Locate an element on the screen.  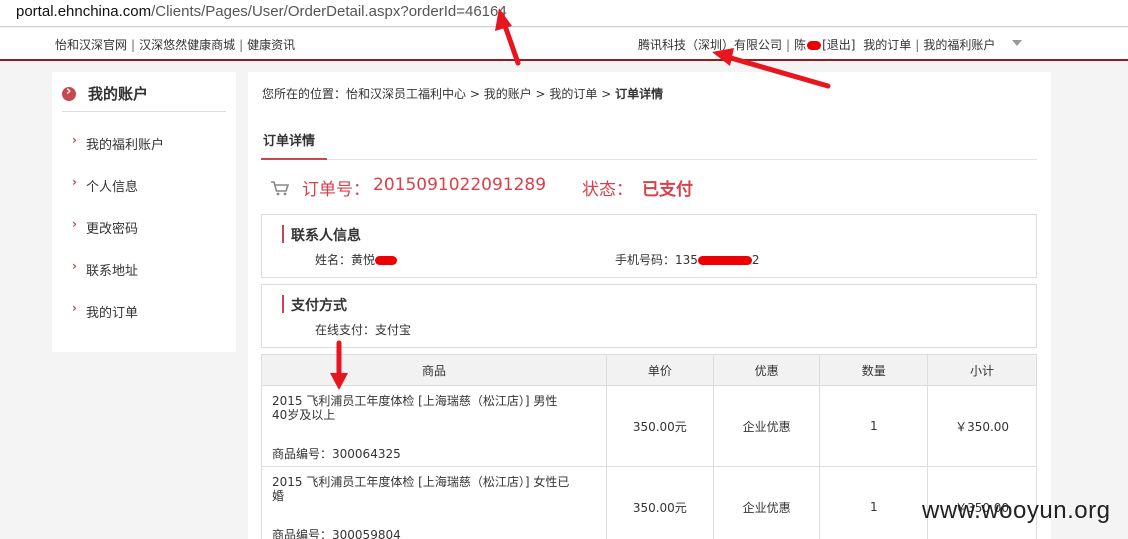
product-name: 2015 飞利浦员工年度体检 [上海瑞慈（松江店）] 女性已婚 is located at coordinates (422, 489).